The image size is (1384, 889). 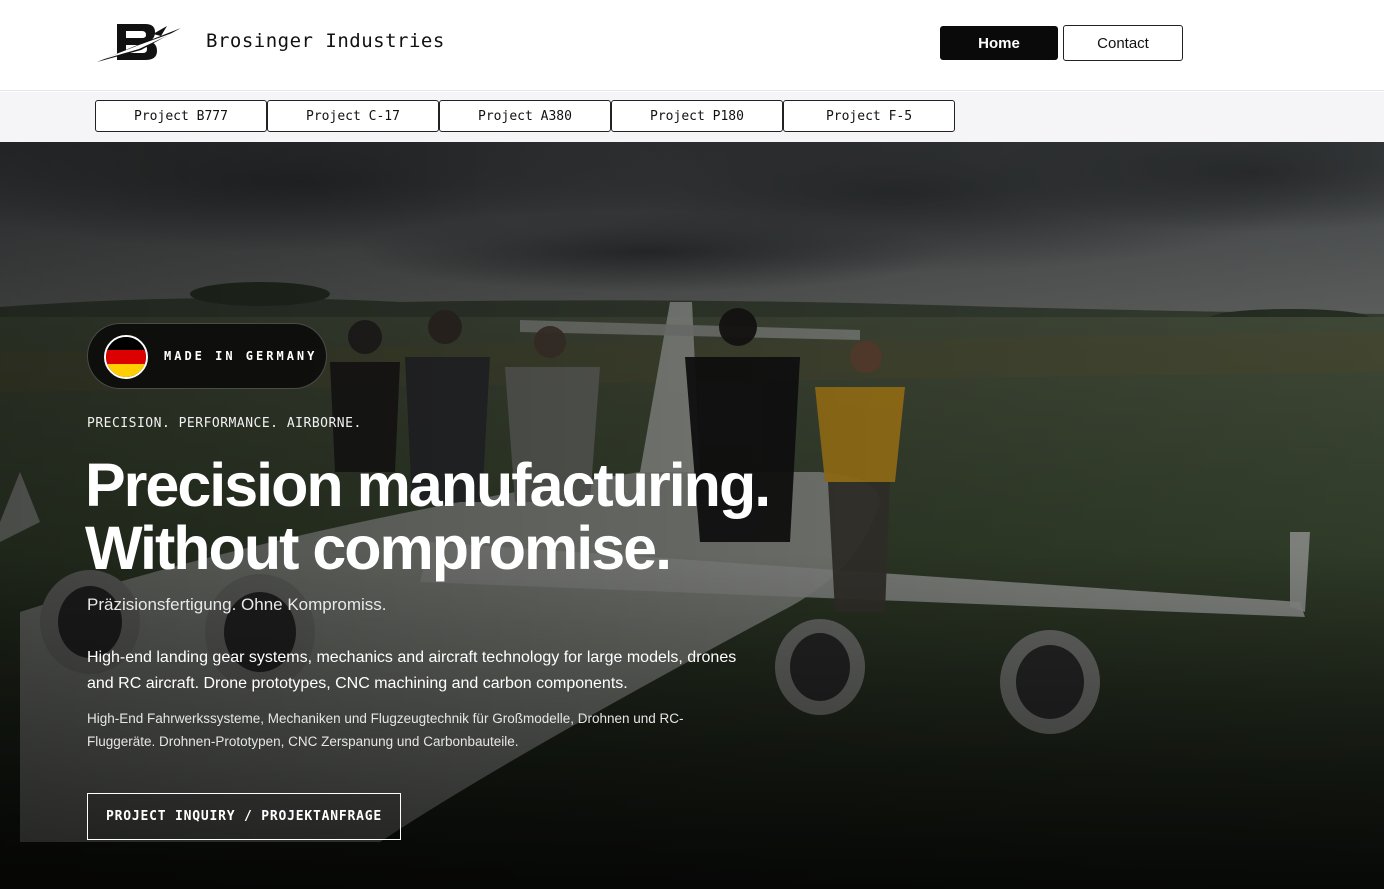 What do you see at coordinates (241, 356) in the screenshot?
I see `badge-label: MADE IN GERMANY` at bounding box center [241, 356].